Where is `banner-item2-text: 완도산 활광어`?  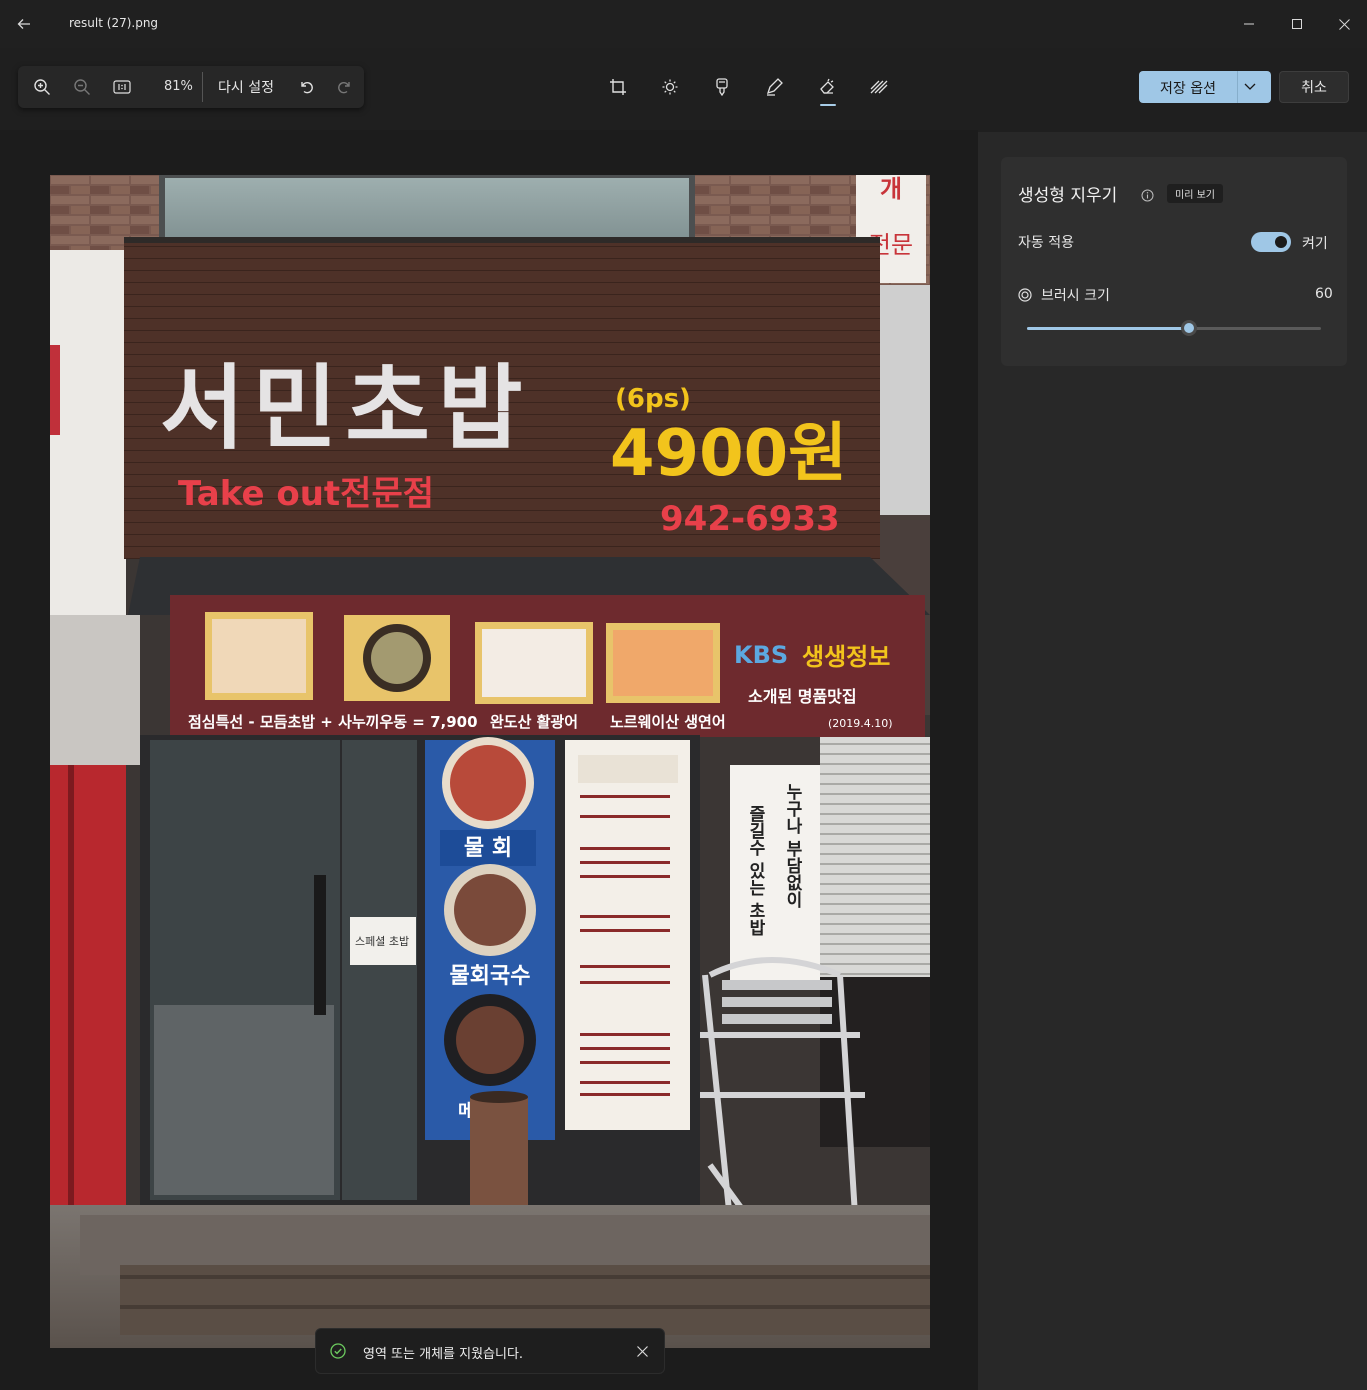
banner-item2-text: 완도산 활광어 is located at coordinates (534, 722).